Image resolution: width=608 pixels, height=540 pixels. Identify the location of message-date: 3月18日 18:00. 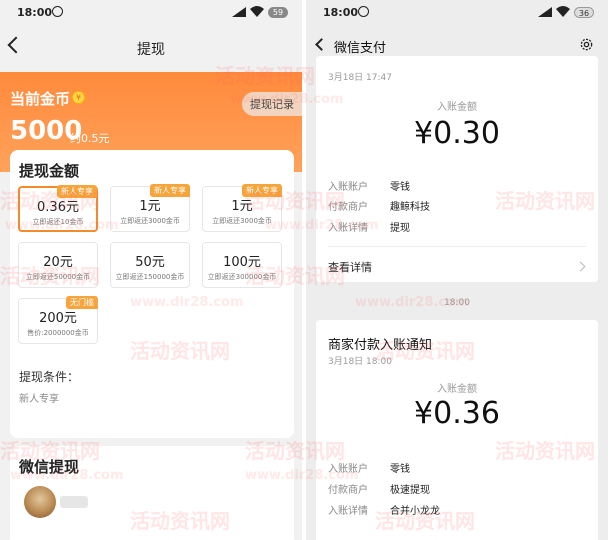
(360, 362).